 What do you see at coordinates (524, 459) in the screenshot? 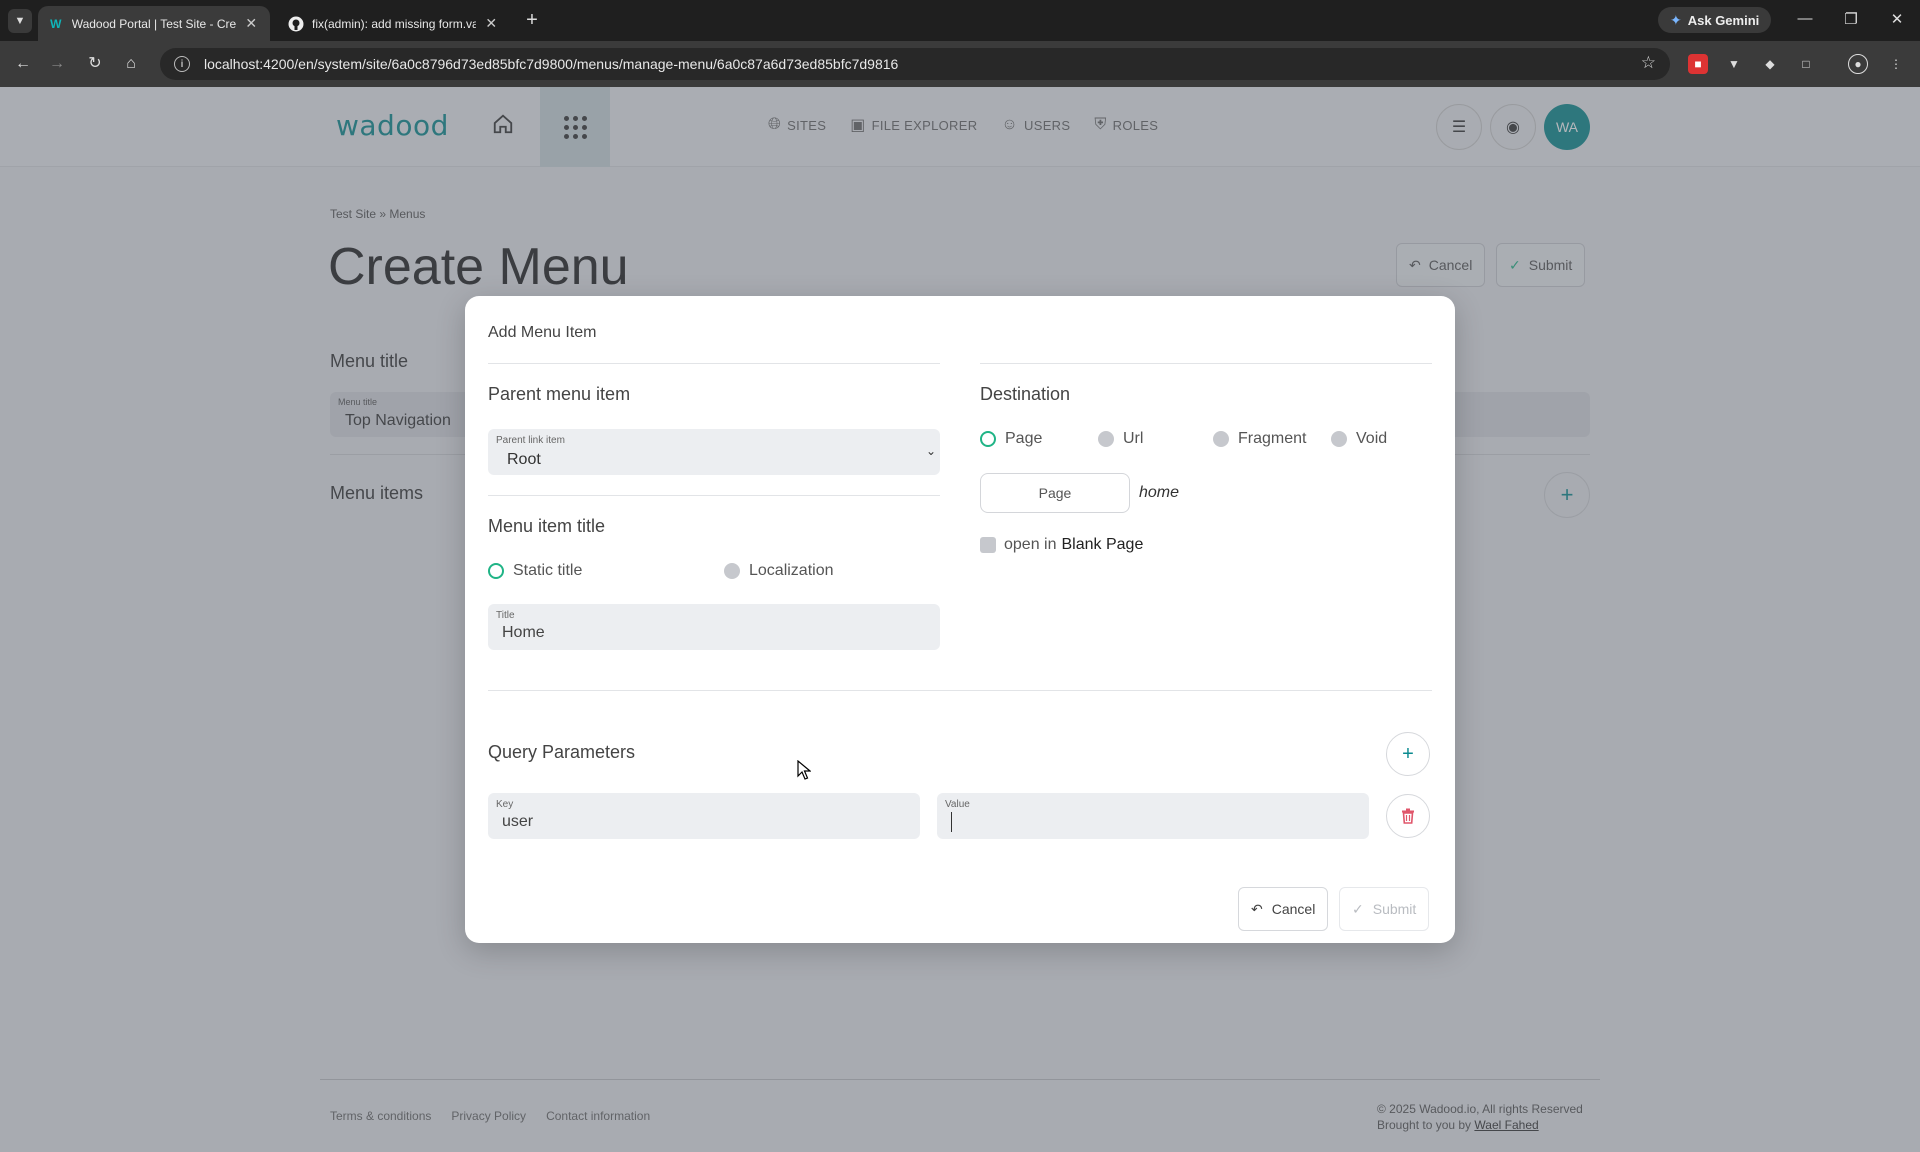
I see `field-value: Root` at bounding box center [524, 459].